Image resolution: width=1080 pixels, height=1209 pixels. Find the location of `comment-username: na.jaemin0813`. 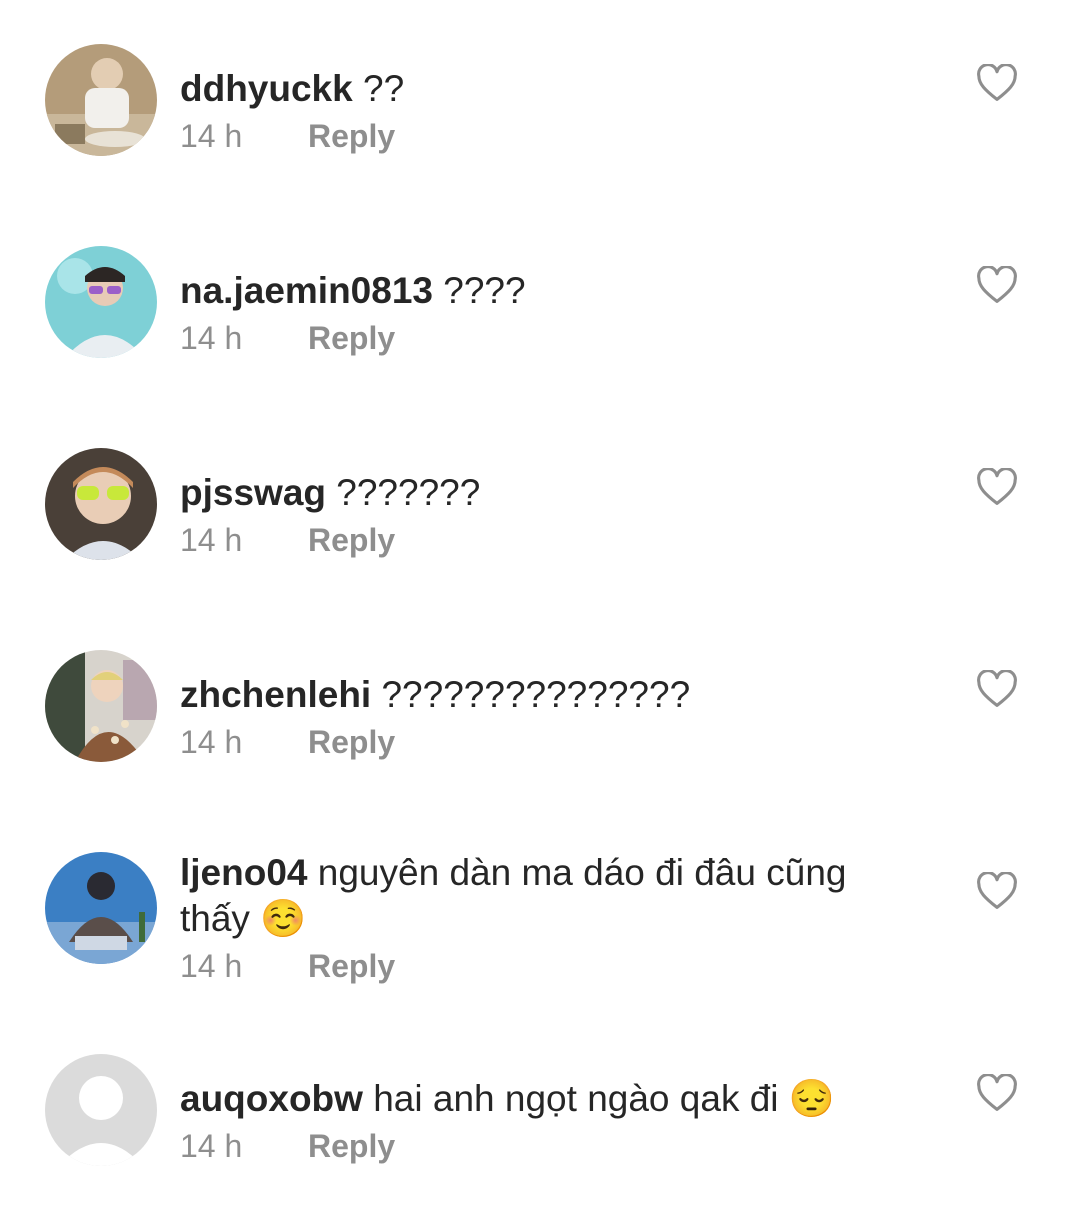

comment-username: na.jaemin0813 is located at coordinates (306, 290).